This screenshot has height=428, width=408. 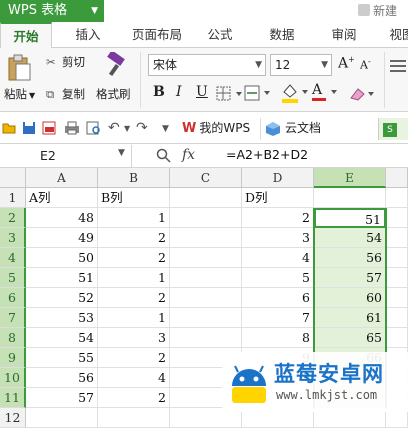 What do you see at coordinates (19, 94) in the screenshot?
I see `paste-button: 粘贴 ▼` at bounding box center [19, 94].